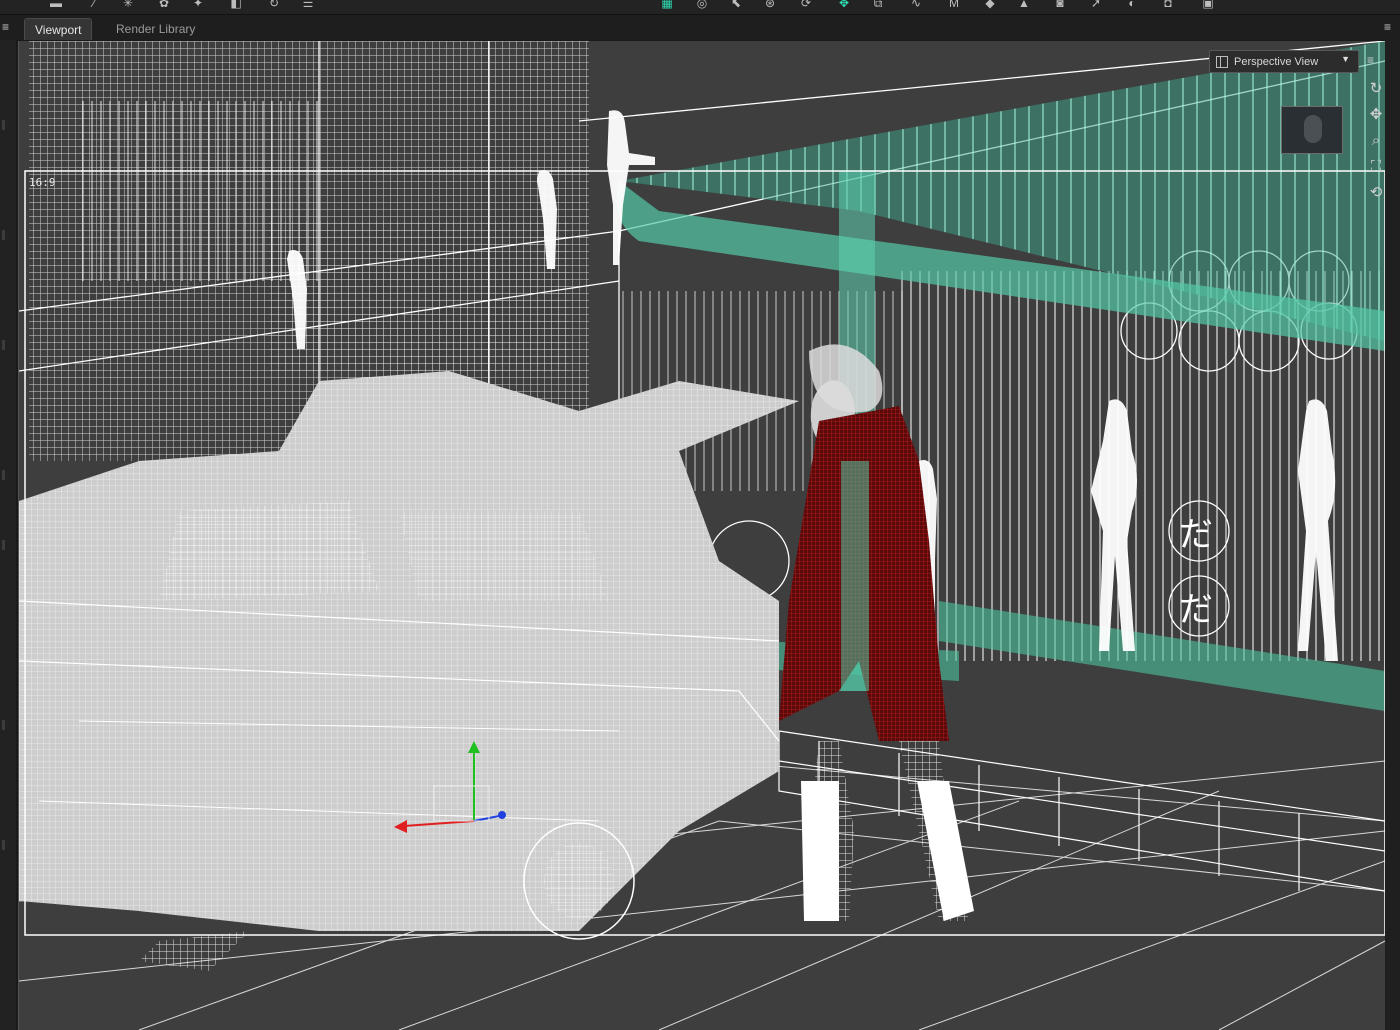  I want to click on sign-glyph-2: だ, so click(1196, 610).